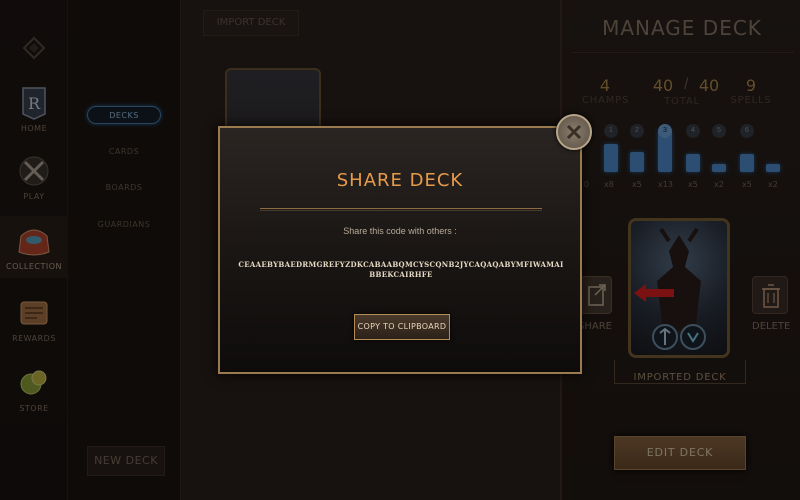  Describe the element at coordinates (400, 180) in the screenshot. I see `modal-title: SHARE DECK` at that location.